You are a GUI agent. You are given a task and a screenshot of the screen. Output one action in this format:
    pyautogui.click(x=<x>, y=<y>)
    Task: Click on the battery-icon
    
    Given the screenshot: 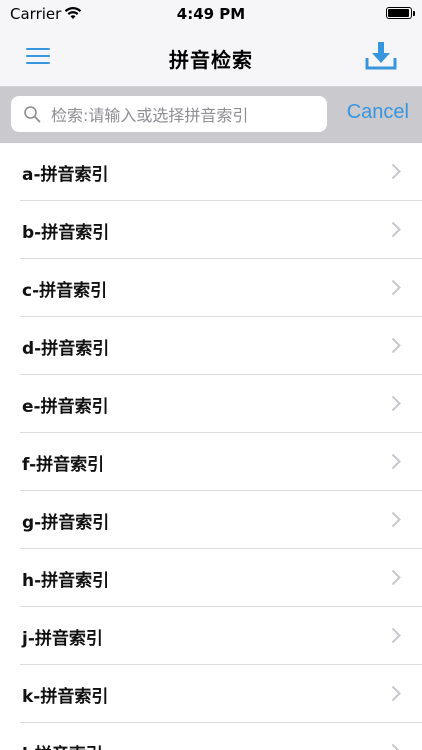 What is the action you would take?
    pyautogui.click(x=400, y=13)
    